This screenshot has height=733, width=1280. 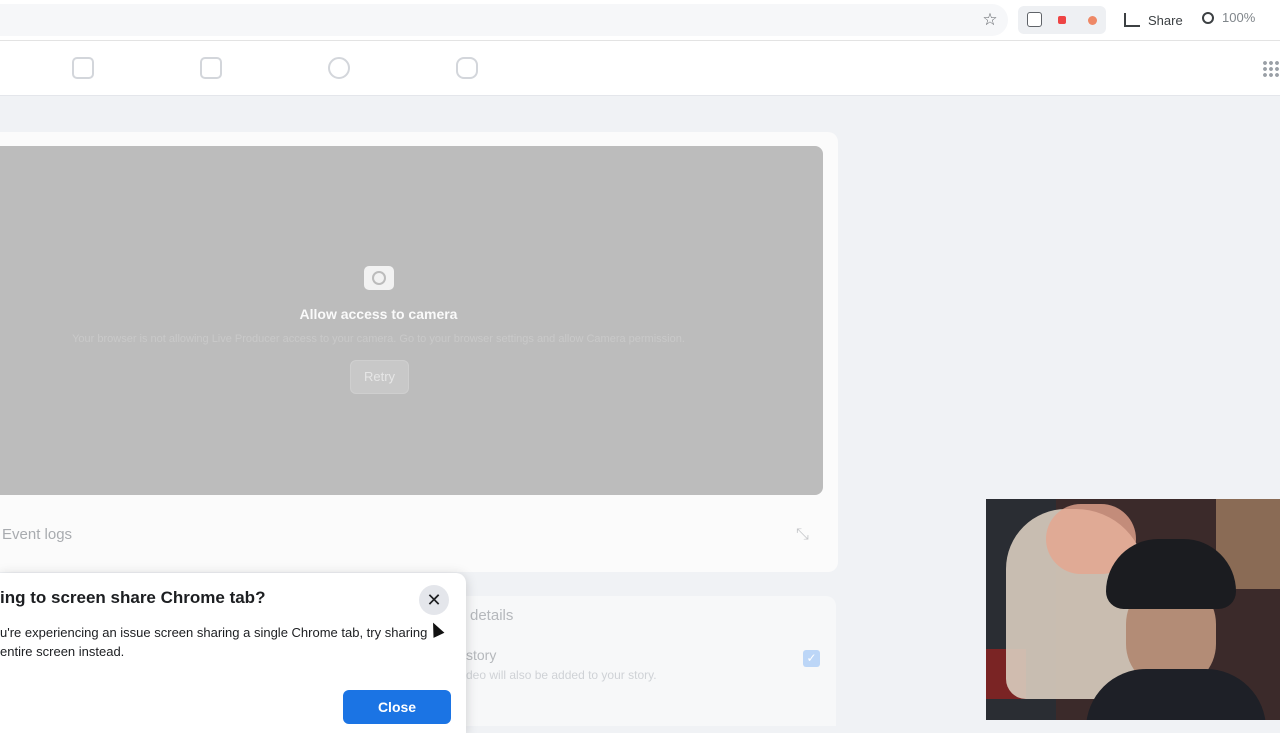 I want to click on camera-icon, so click(x=379, y=278).